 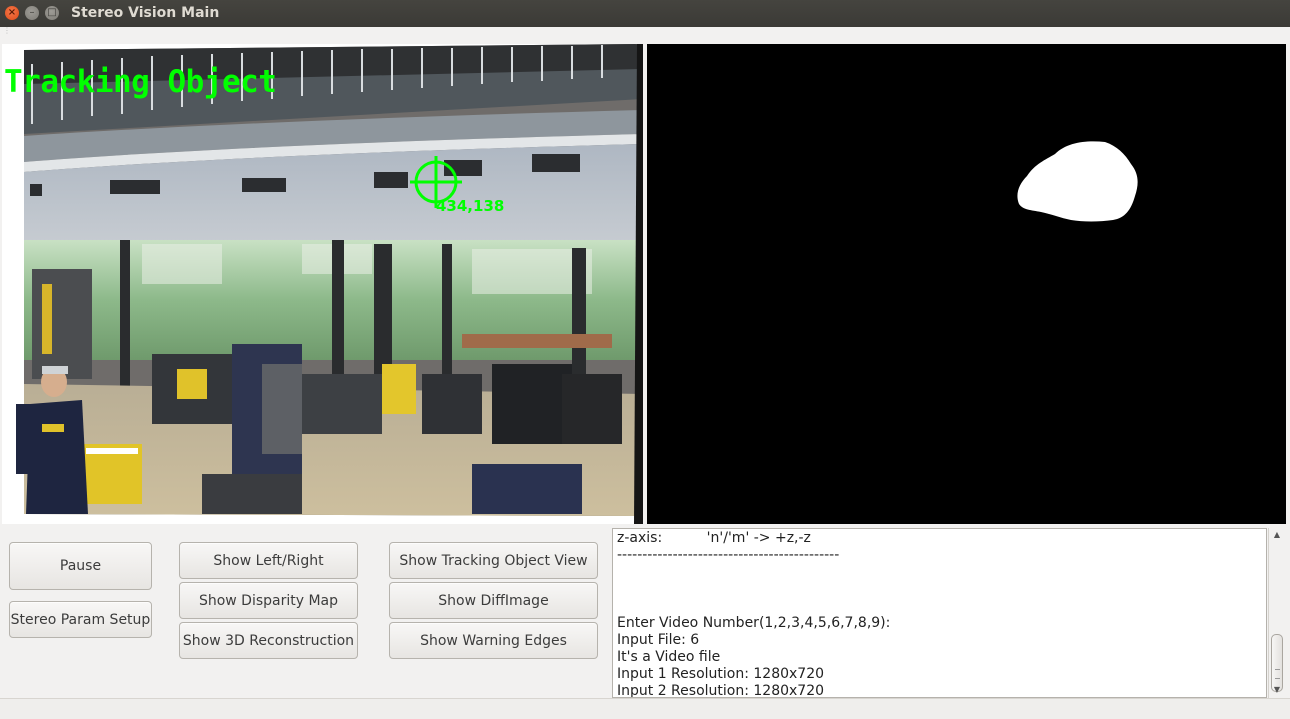 What do you see at coordinates (80, 566) in the screenshot?
I see `pause-button: Pause` at bounding box center [80, 566].